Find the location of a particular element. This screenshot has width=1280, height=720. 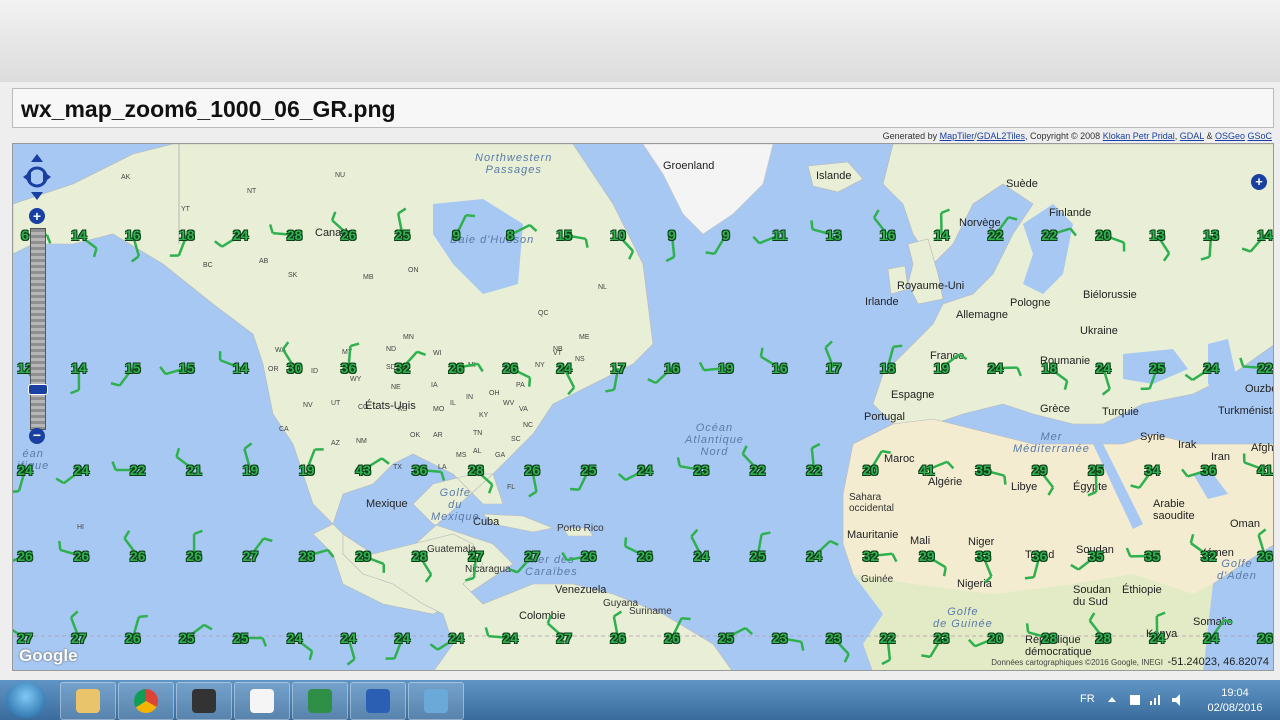

taskbar-button-terminal is located at coordinates (204, 701).